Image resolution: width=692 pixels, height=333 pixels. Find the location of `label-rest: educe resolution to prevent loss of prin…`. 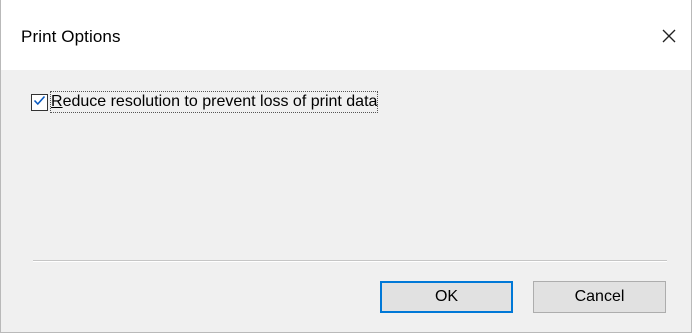

label-rest: educe resolution to prevent loss of prin… is located at coordinates (220, 101).